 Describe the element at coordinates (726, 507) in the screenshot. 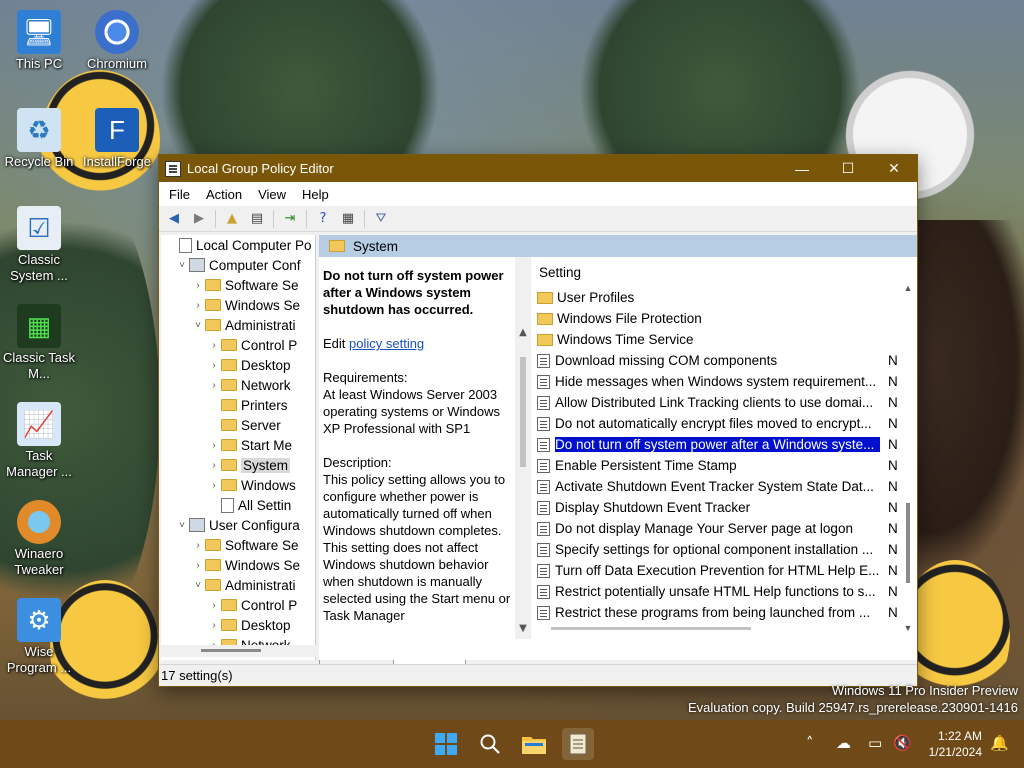

I see `list-item: Display Shutdown Event Tracker N` at that location.